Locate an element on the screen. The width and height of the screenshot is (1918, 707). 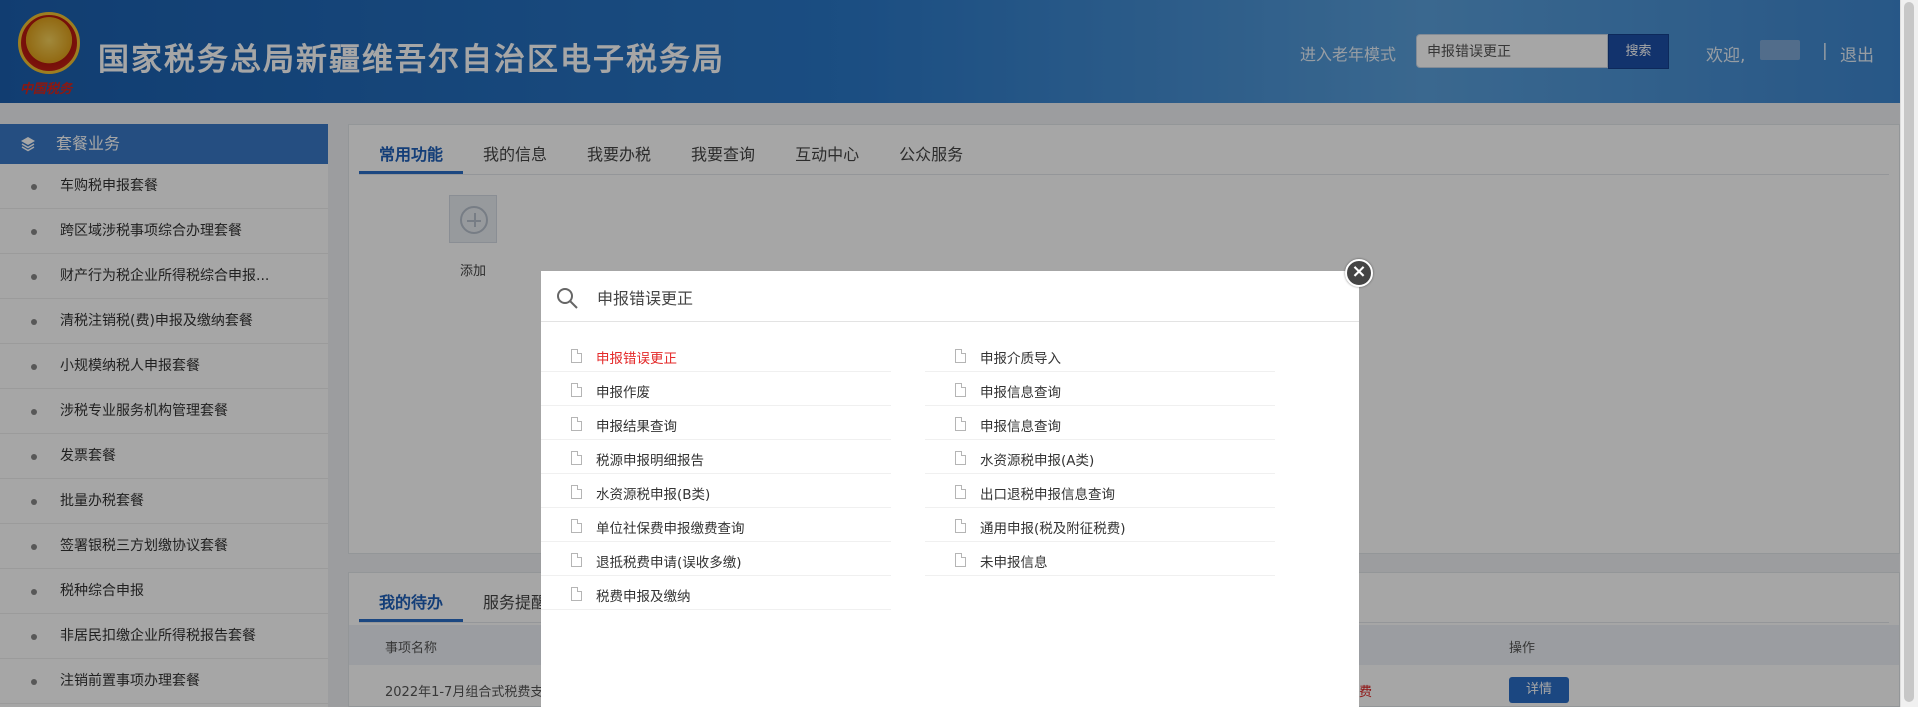
search-icon is located at coordinates (567, 298).